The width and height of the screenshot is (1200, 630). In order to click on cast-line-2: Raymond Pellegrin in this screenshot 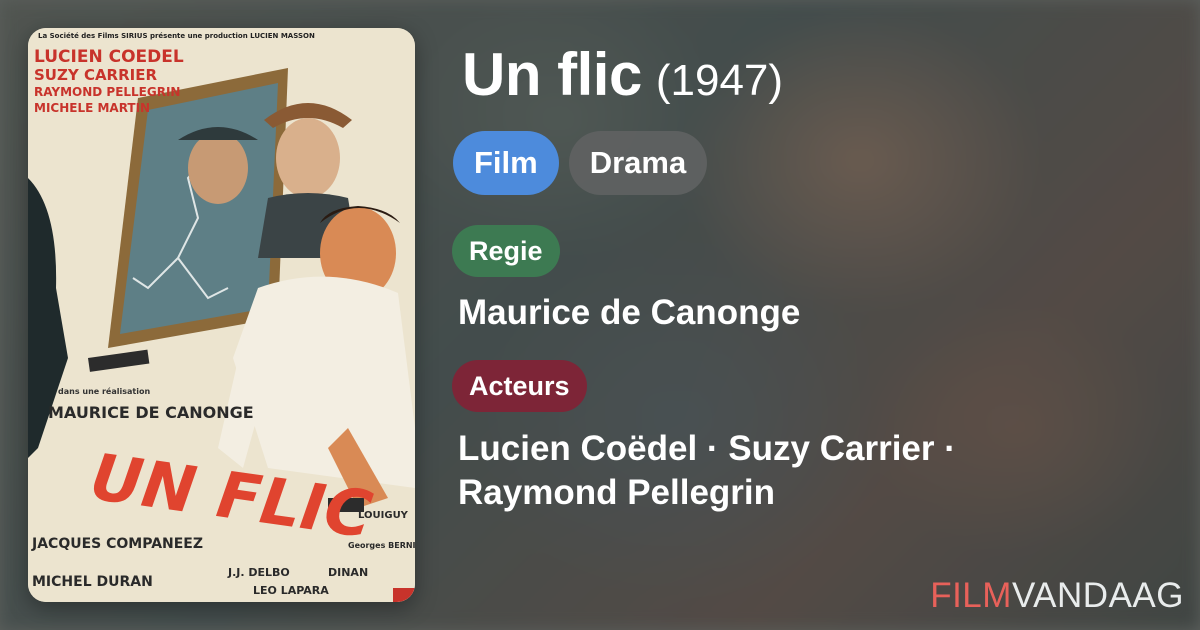, I will do `click(778, 493)`.